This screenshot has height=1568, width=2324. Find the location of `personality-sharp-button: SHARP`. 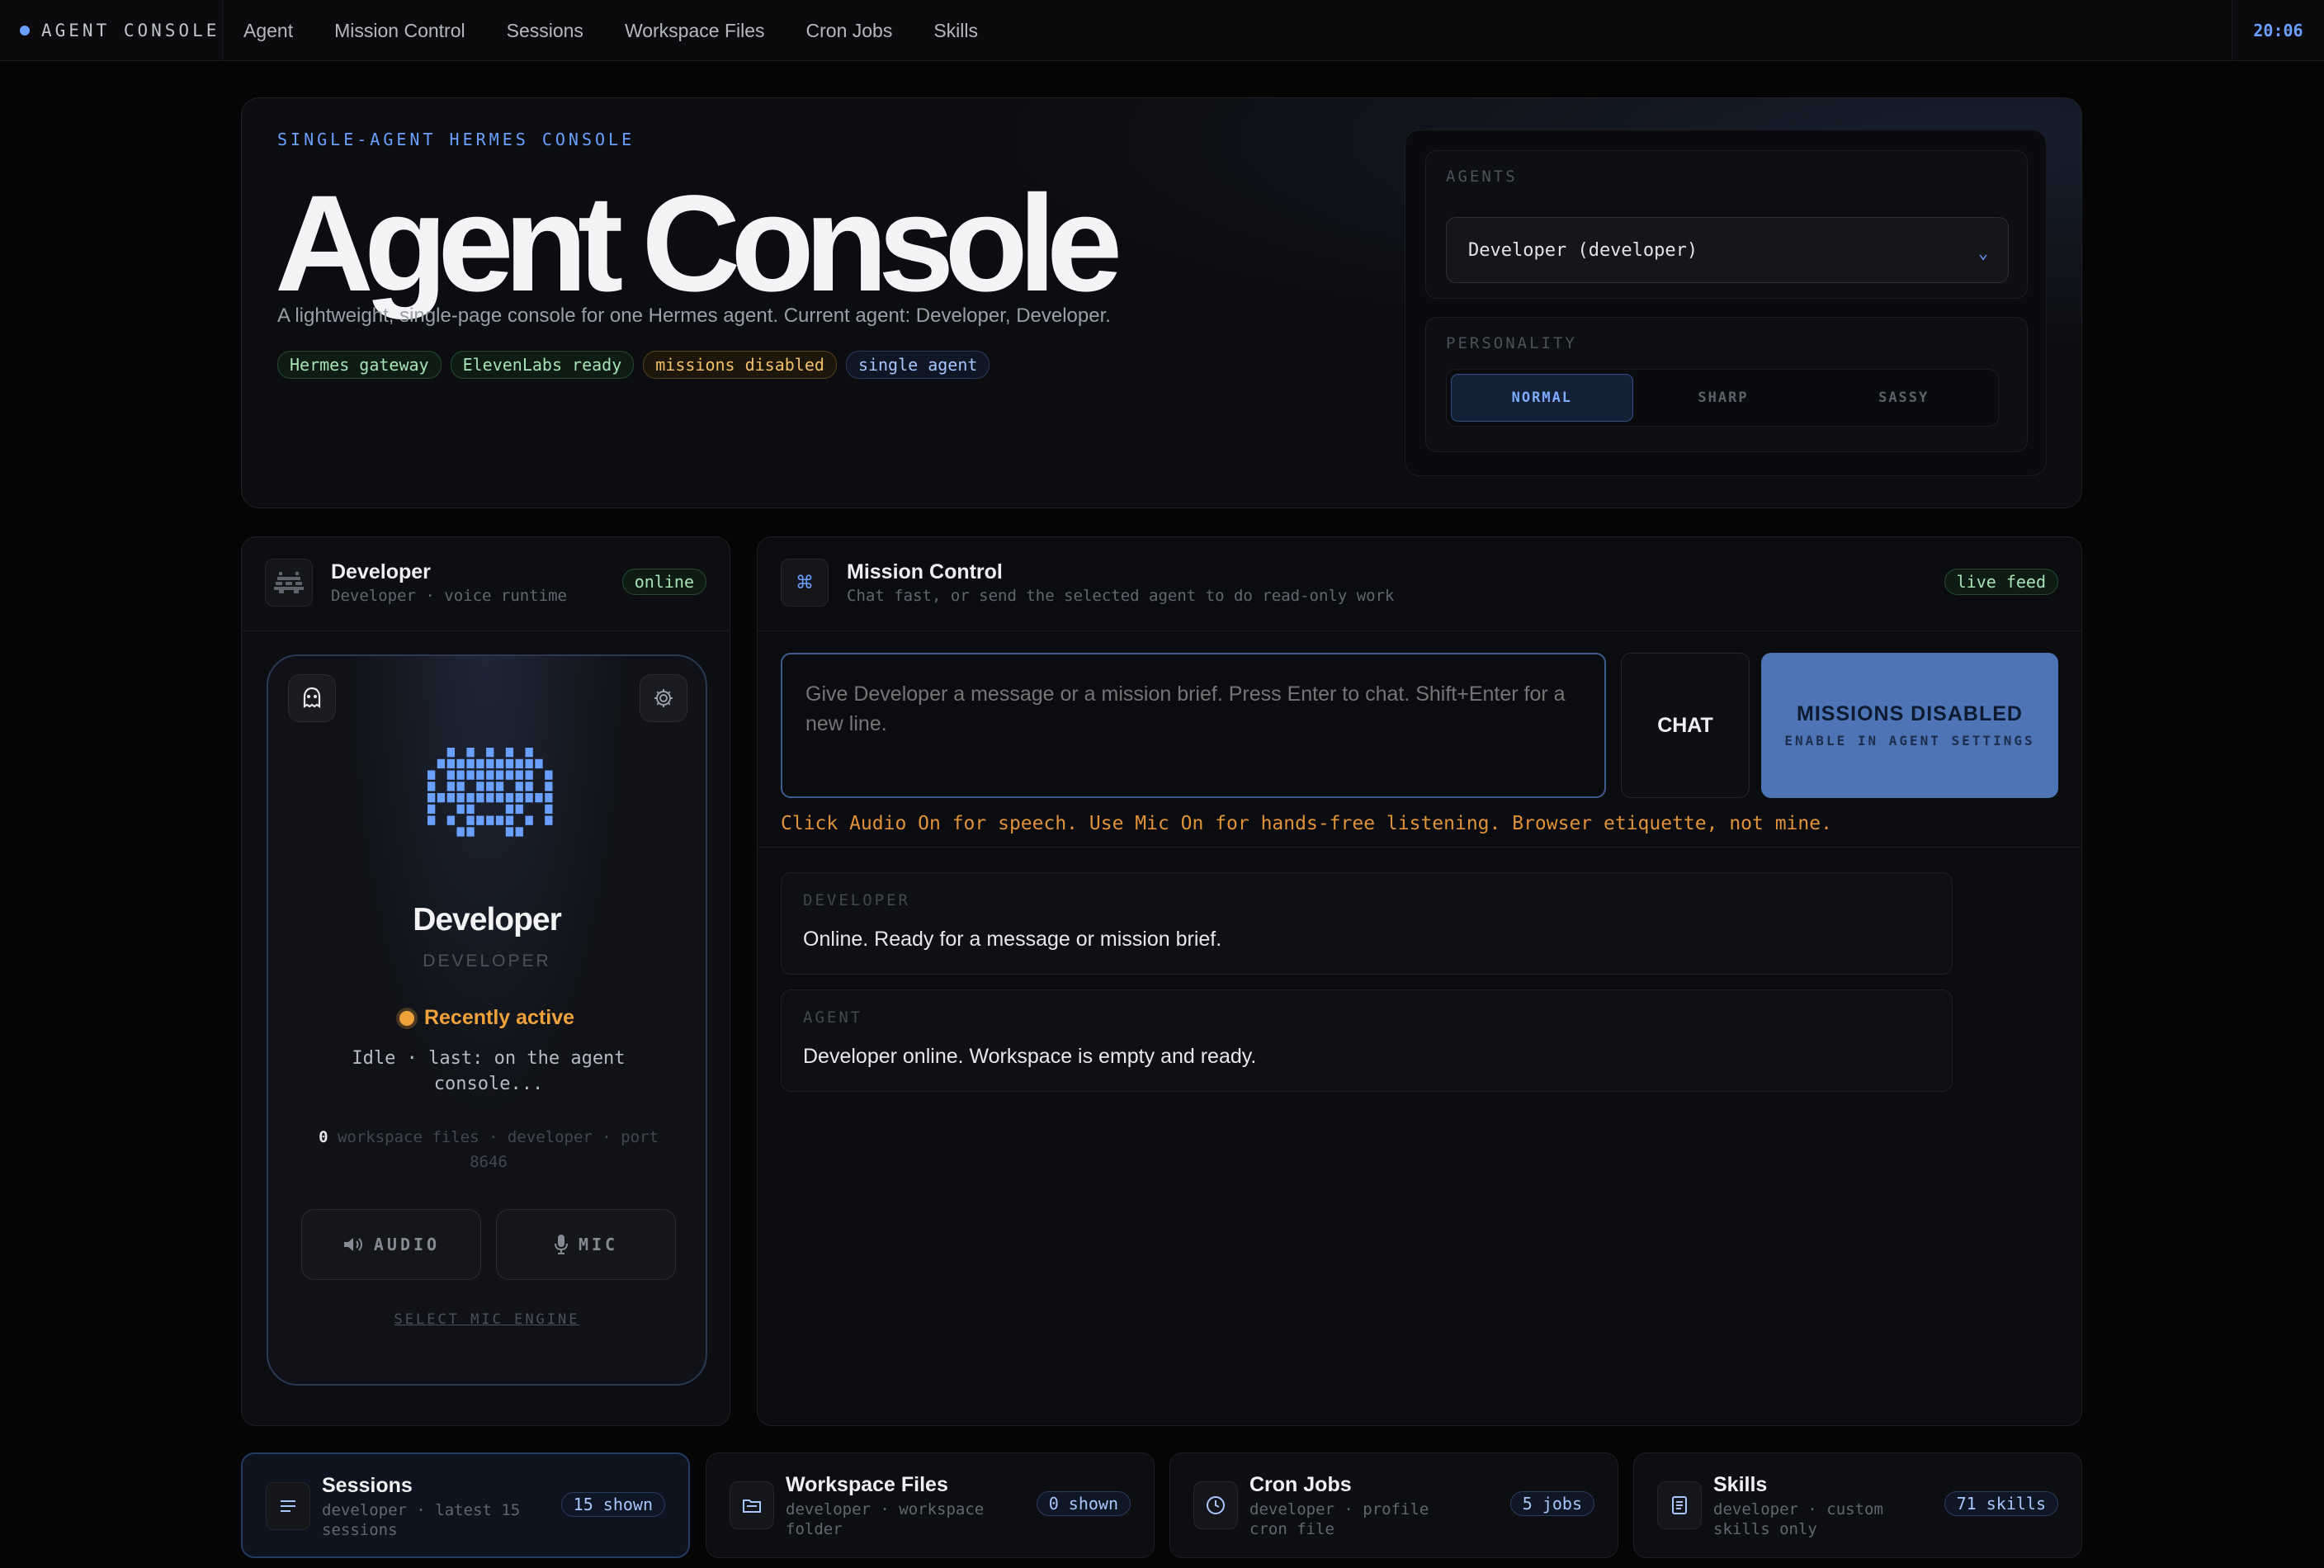

personality-sharp-button: SHARP is located at coordinates (1723, 398).